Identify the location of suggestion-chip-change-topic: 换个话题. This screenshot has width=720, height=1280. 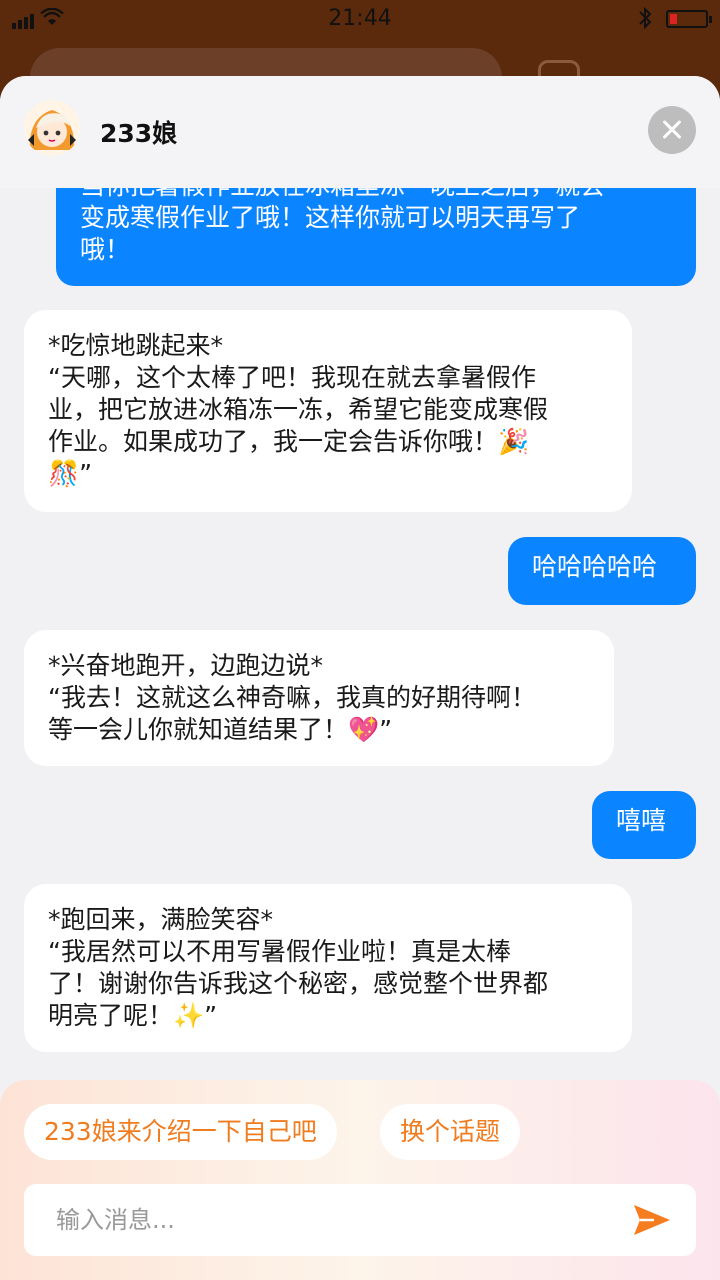
(450, 1132).